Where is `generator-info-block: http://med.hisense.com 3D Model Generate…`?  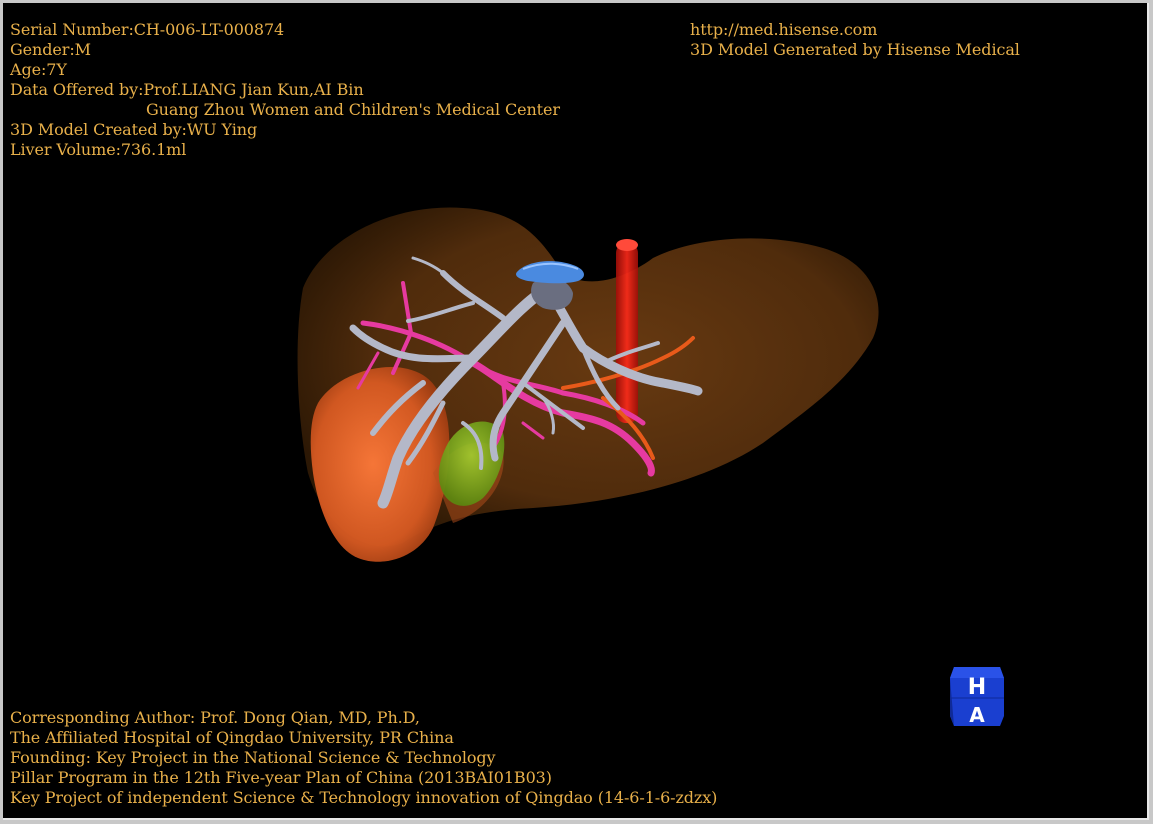
generator-info-block: http://med.hisense.com 3D Model Generate… is located at coordinates (855, 40).